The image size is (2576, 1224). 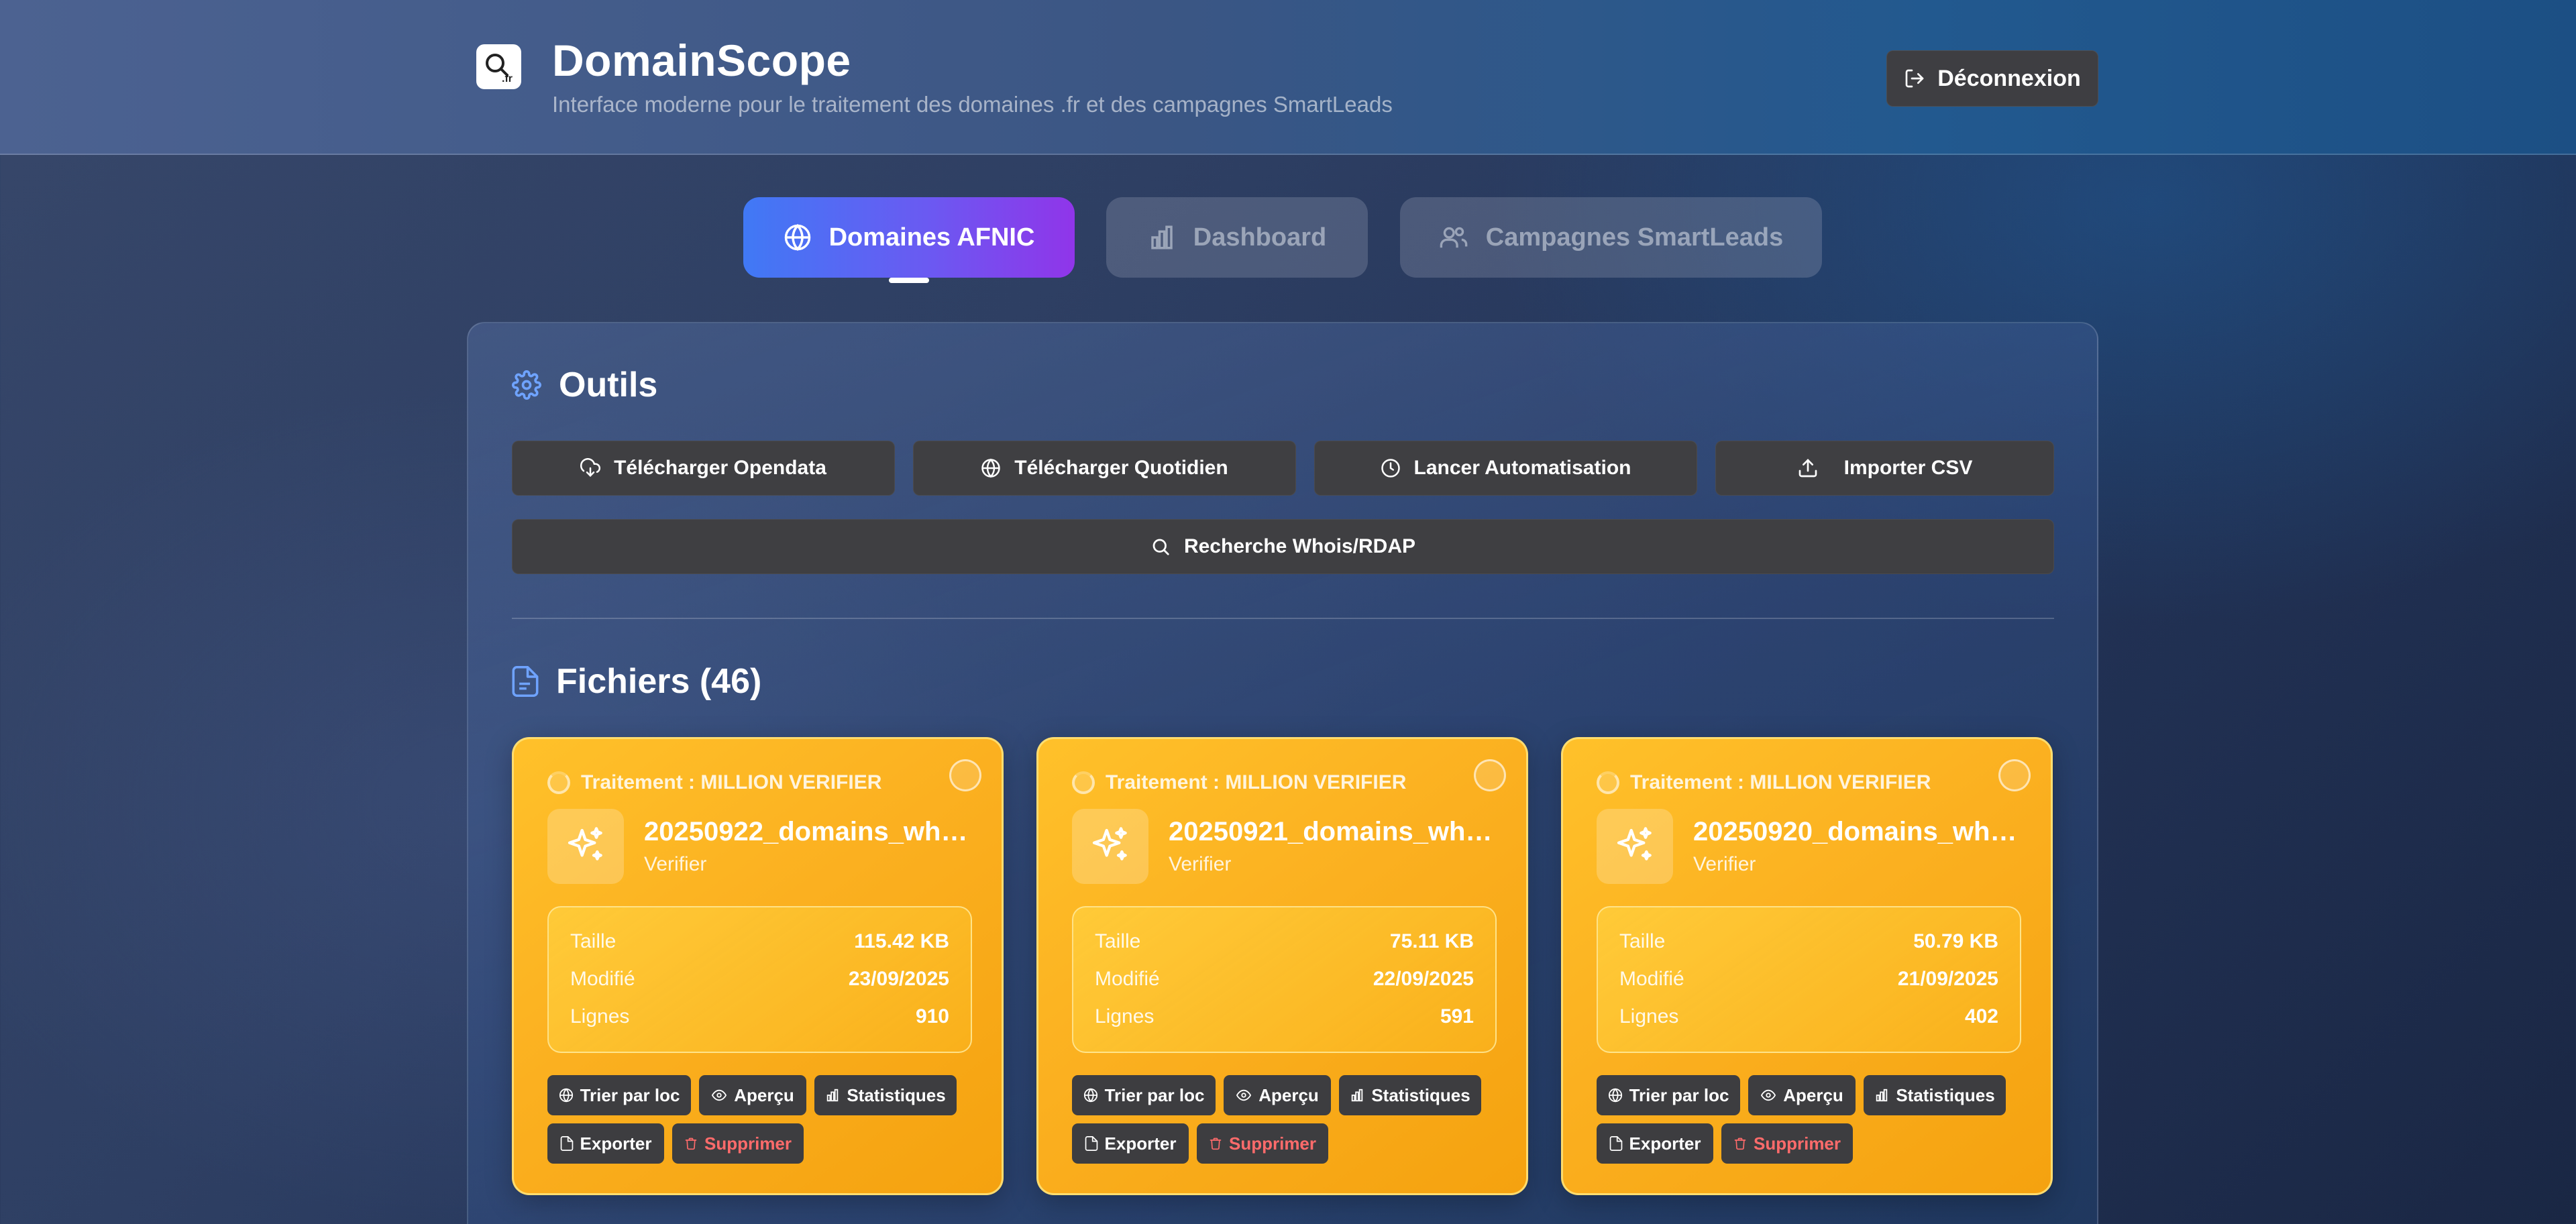 I want to click on info-row-modified: Modifié 21/09/2025, so click(x=1808, y=979).